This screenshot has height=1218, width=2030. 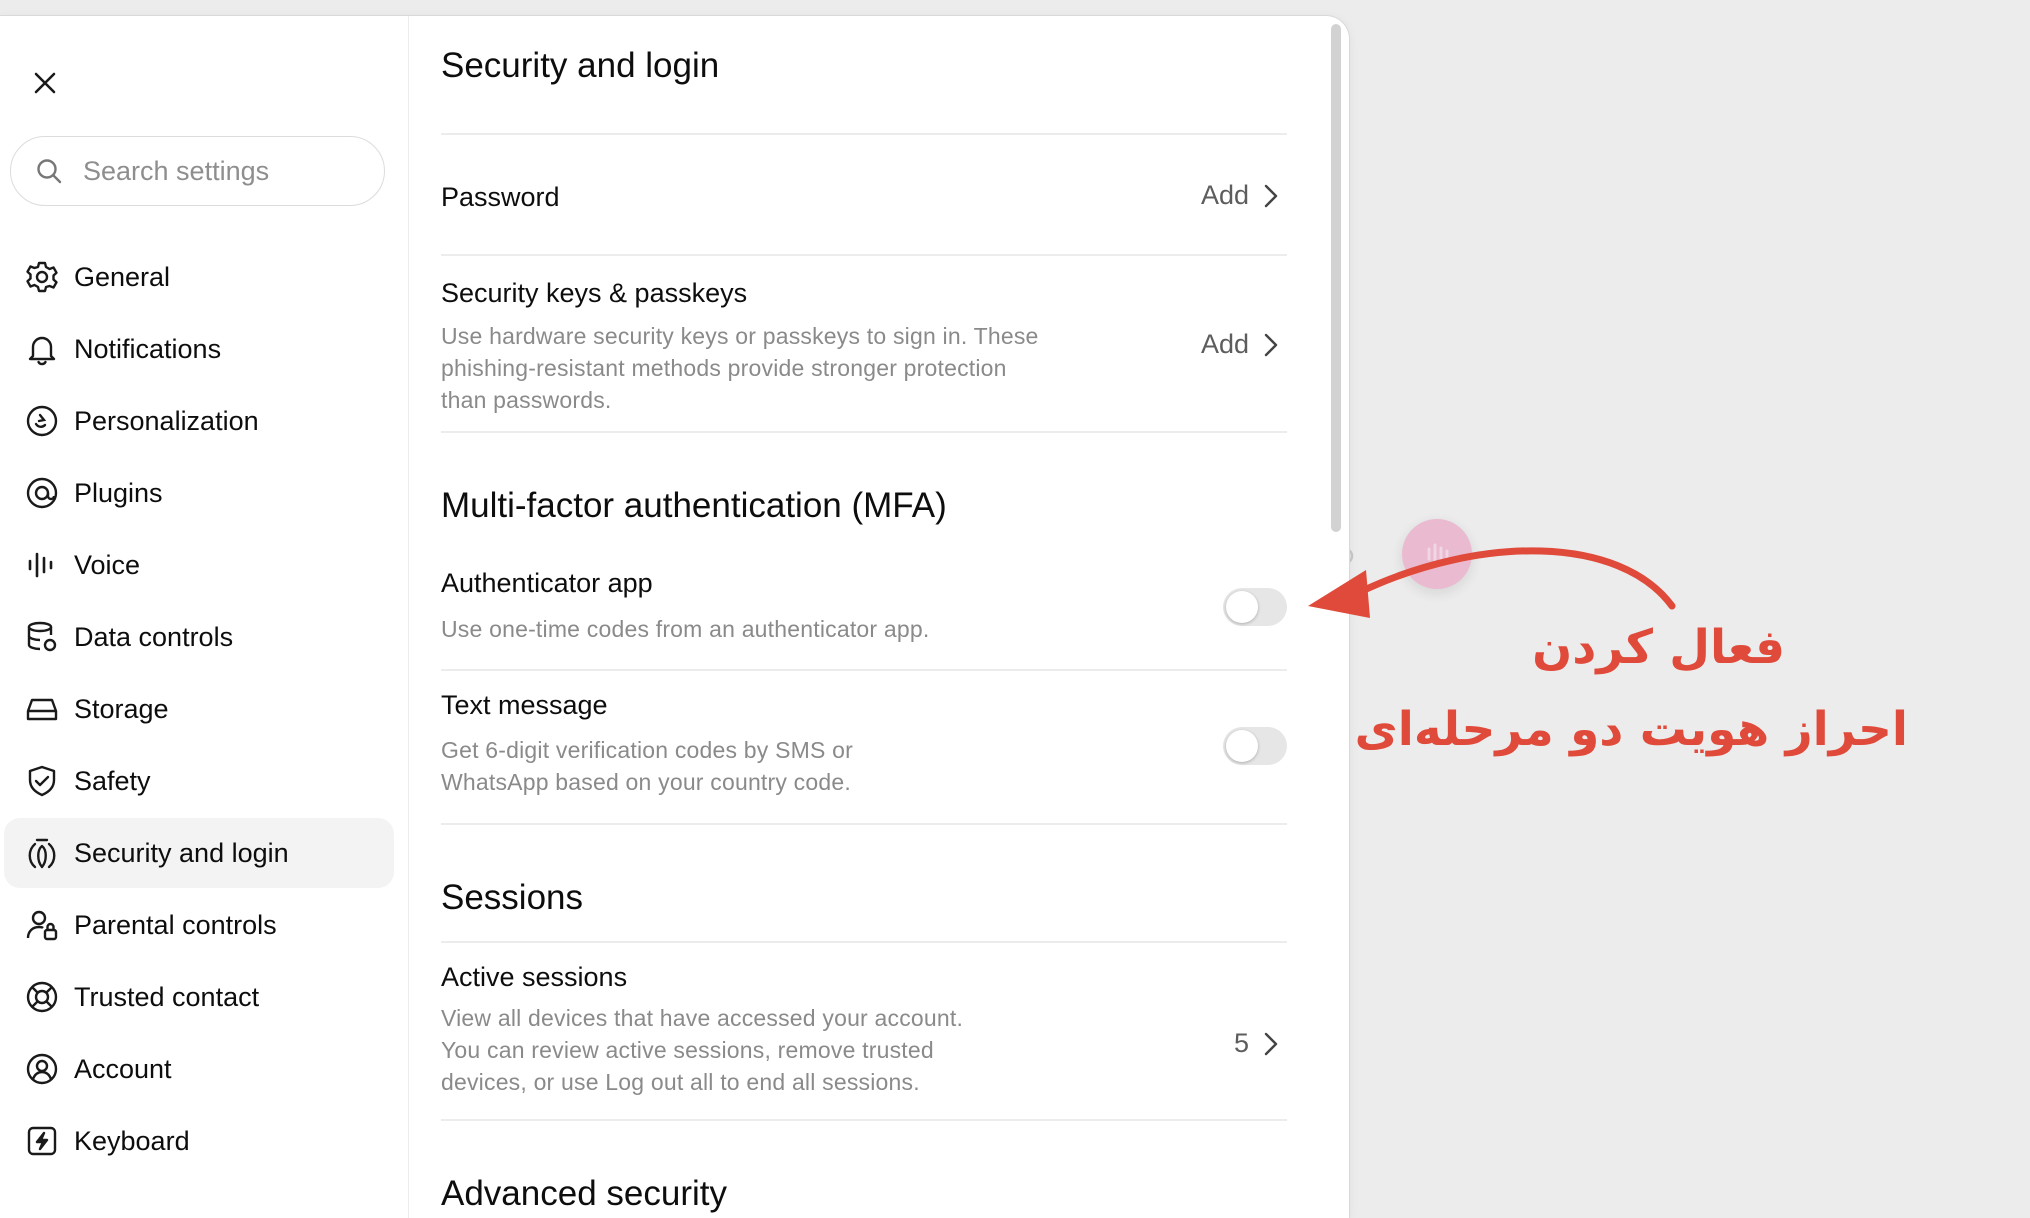 What do you see at coordinates (500, 197) in the screenshot?
I see `password-title: Password` at bounding box center [500, 197].